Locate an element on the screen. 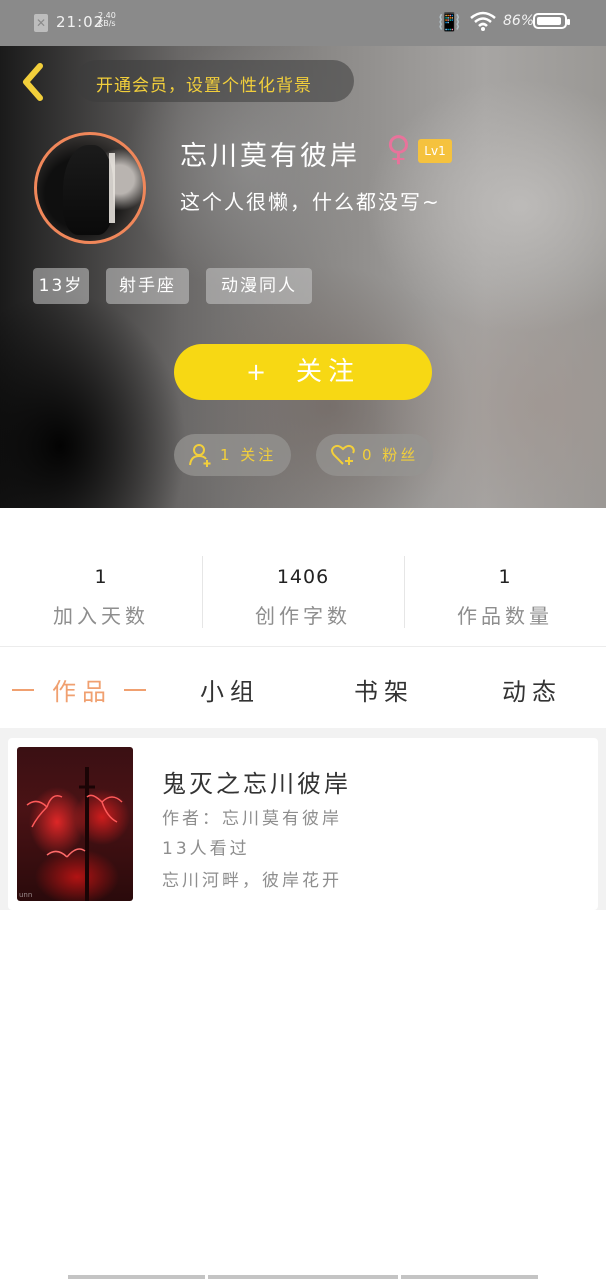 This screenshot has width=606, height=1280. user-plus-icon is located at coordinates (200, 455).